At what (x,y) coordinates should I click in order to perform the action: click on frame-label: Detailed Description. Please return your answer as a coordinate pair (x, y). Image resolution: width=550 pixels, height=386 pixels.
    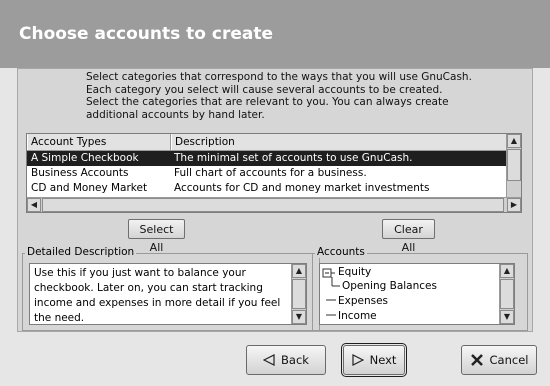
    Looking at the image, I should click on (81, 252).